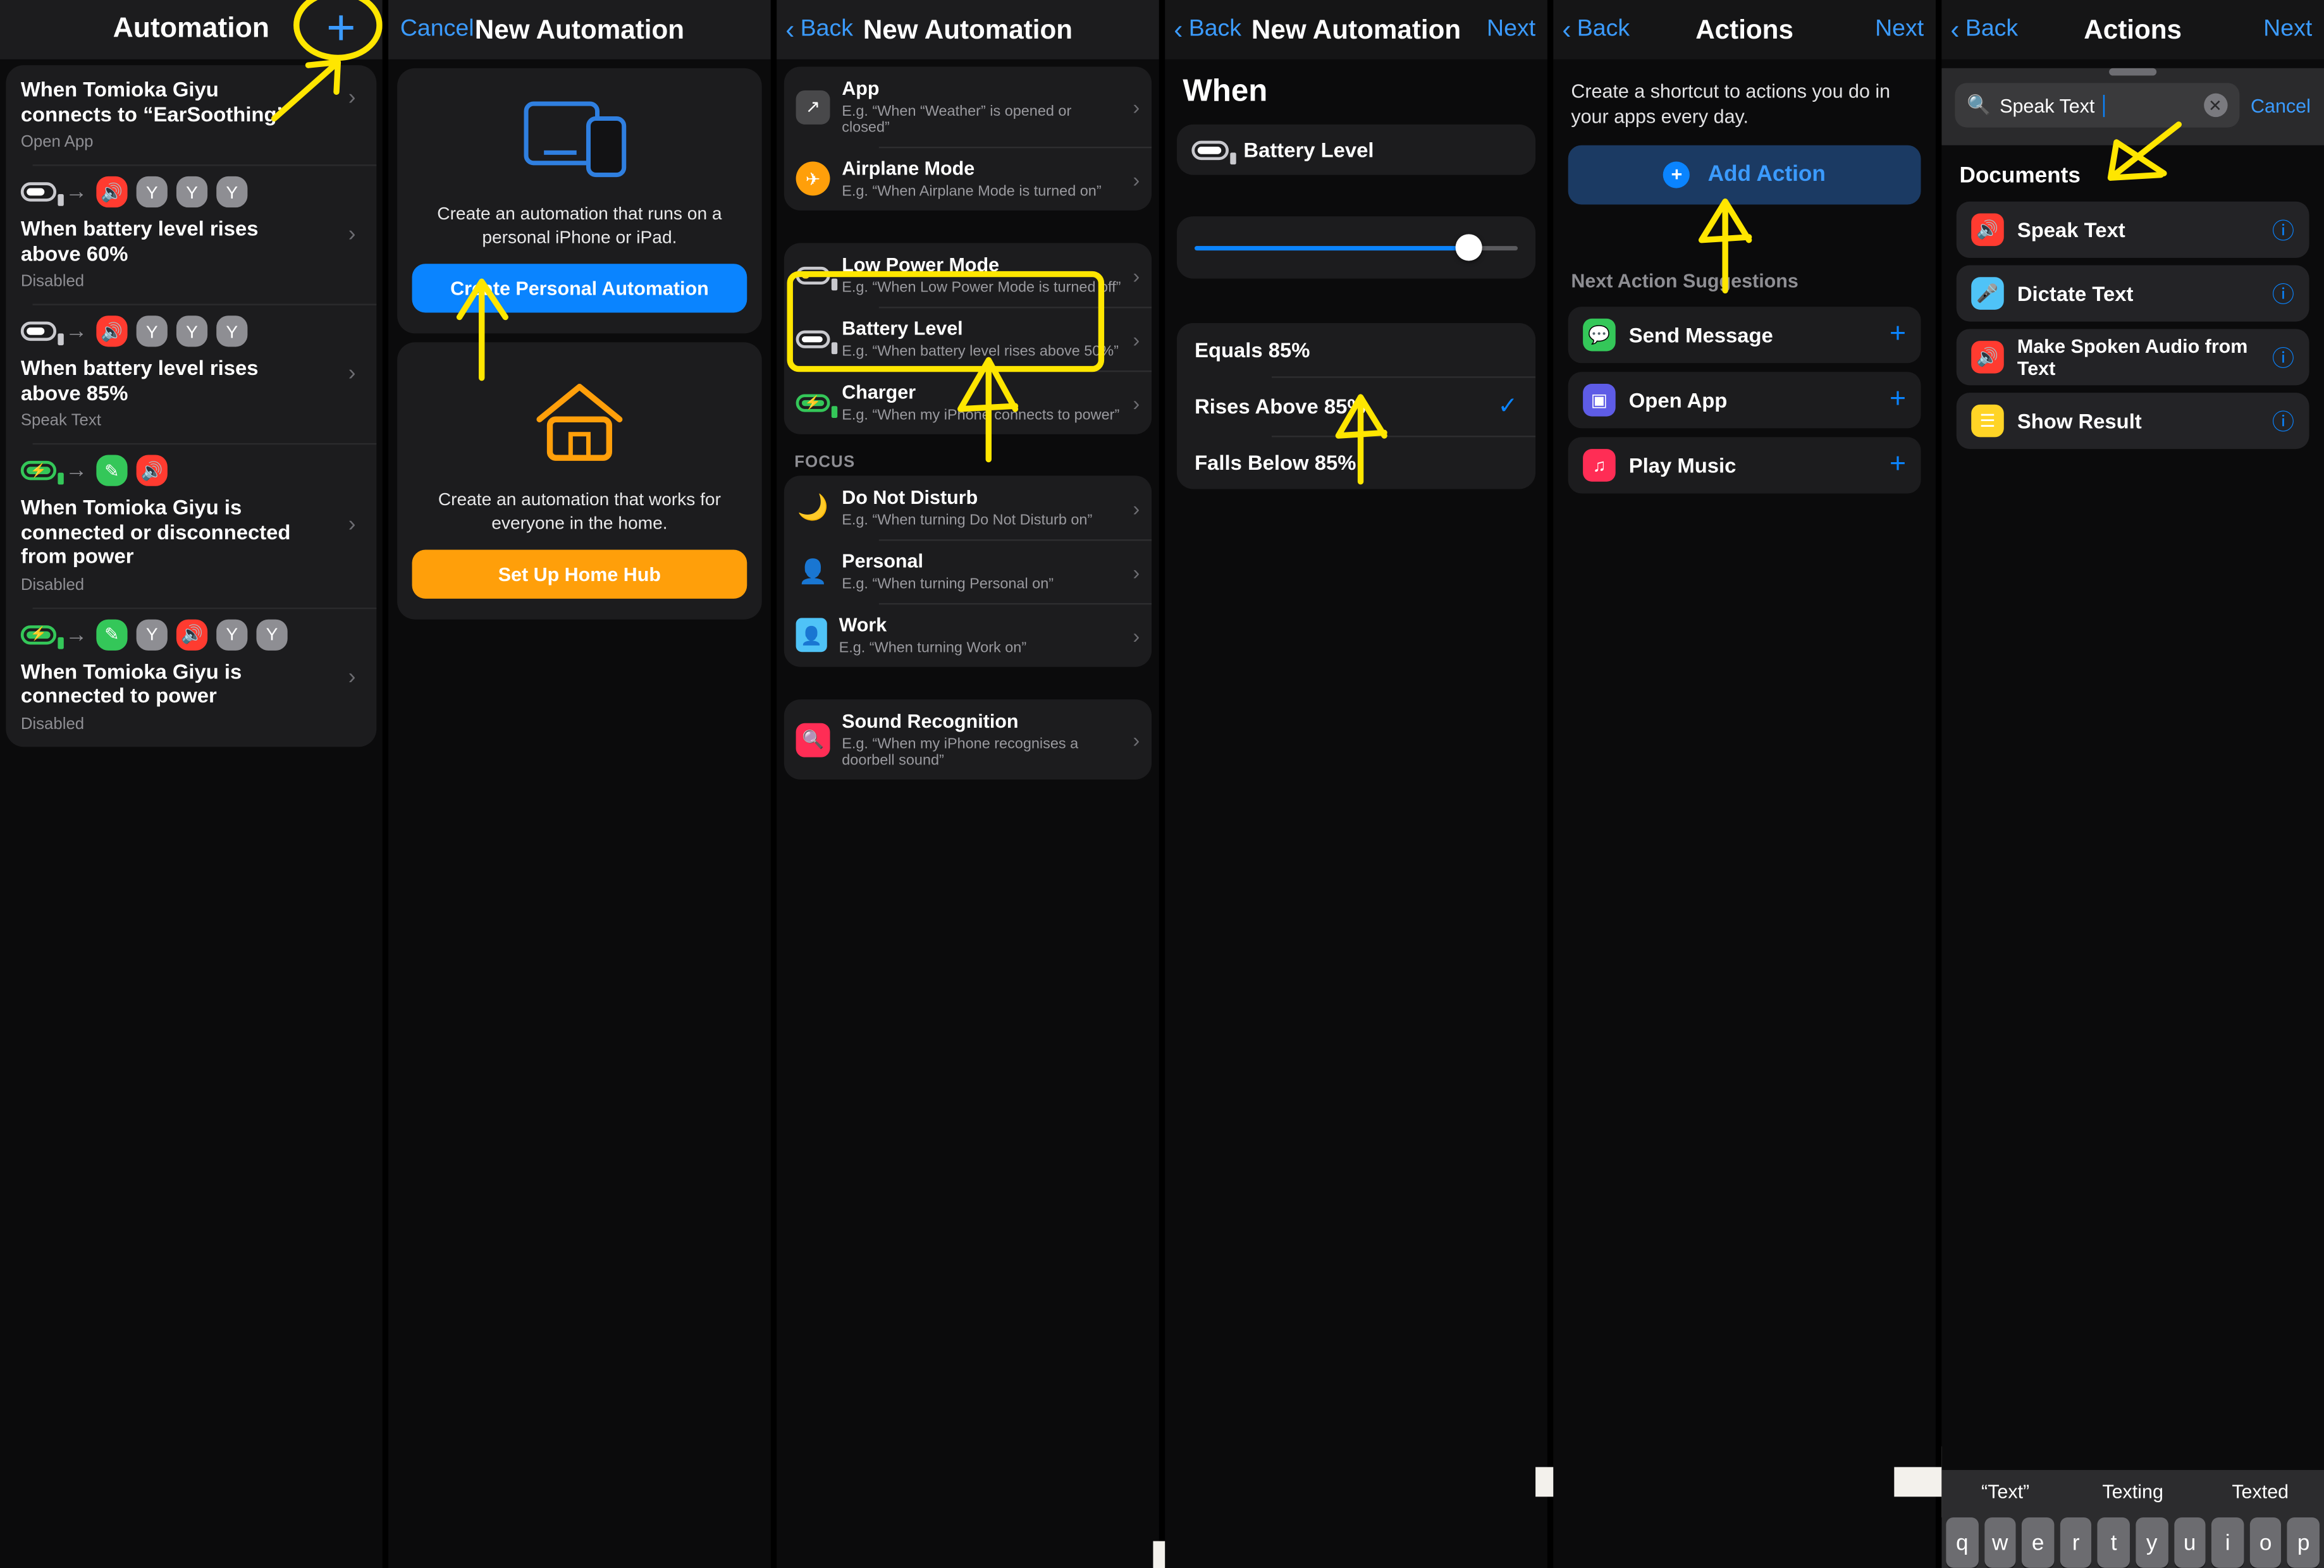 Image resolution: width=2324 pixels, height=1568 pixels. Describe the element at coordinates (579, 574) in the screenshot. I see `set-up-home-hub-button: Set Up Home Hub` at that location.